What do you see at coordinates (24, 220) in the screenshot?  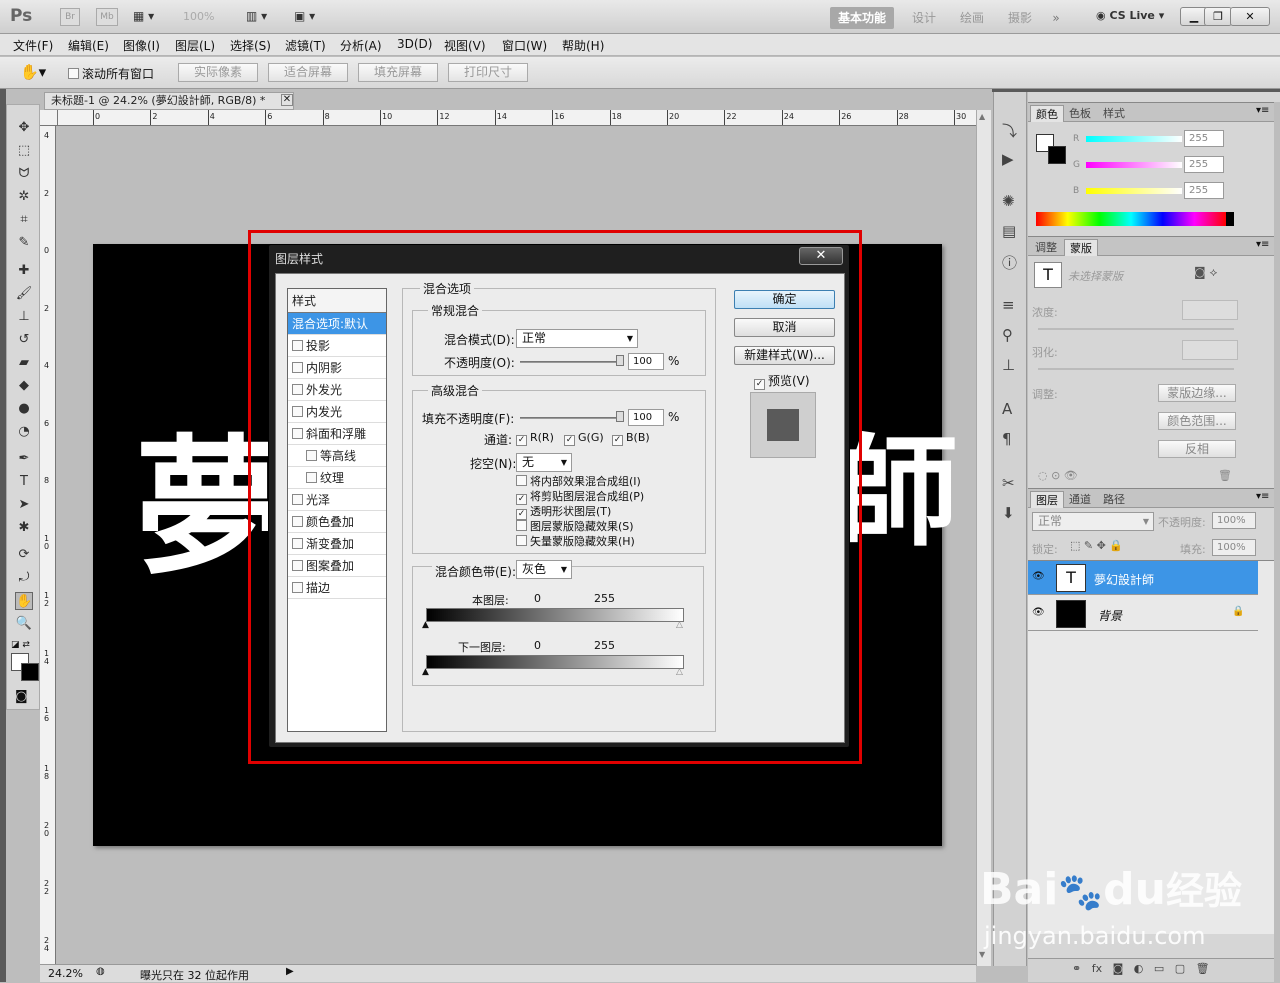 I see `crop-tool-icon: ⌗` at bounding box center [24, 220].